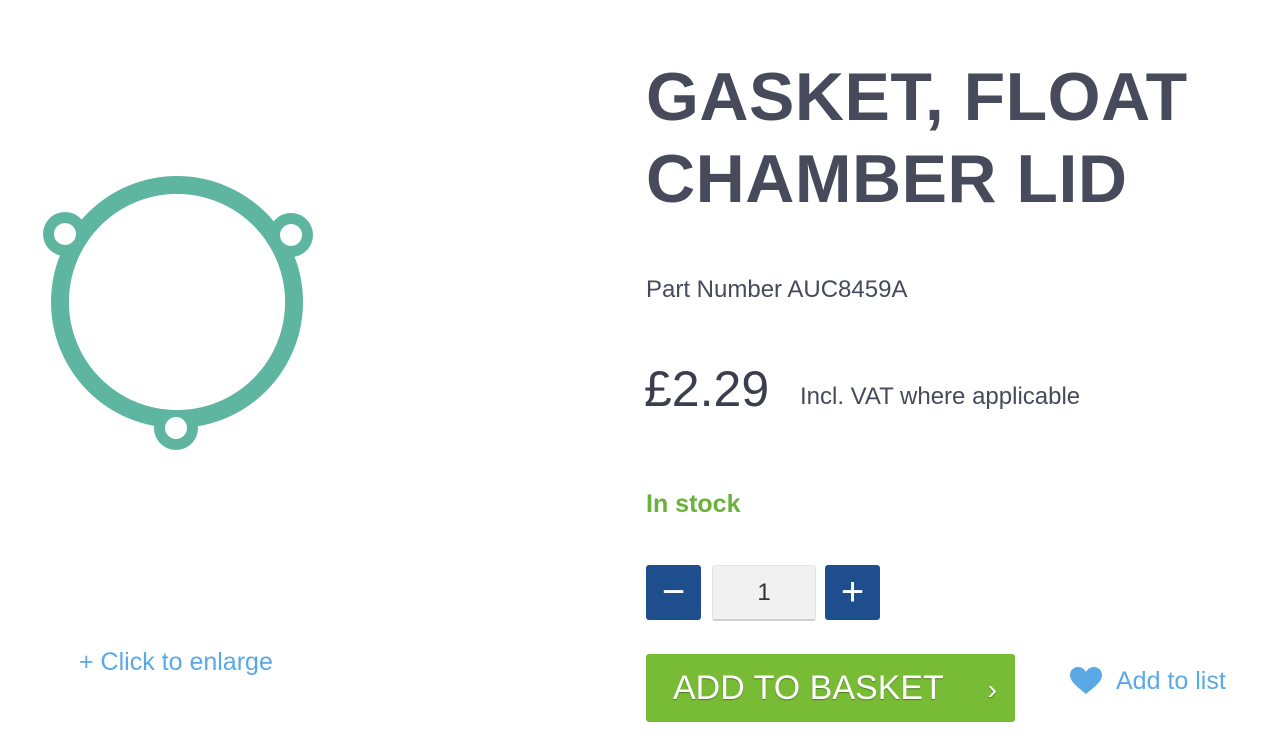  Describe the element at coordinates (764, 593) in the screenshot. I see `quantity-input` at that location.